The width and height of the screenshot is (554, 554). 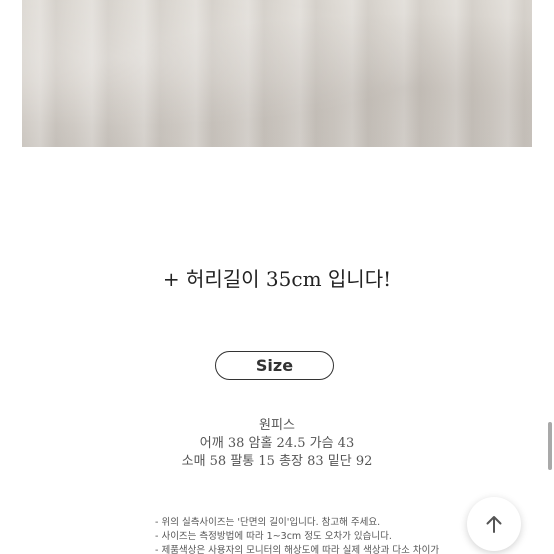 I want to click on note-line-1: - 위의 실측사이즈는 '단면의 길이'입니다. 참고해 주세요., so click(x=268, y=522).